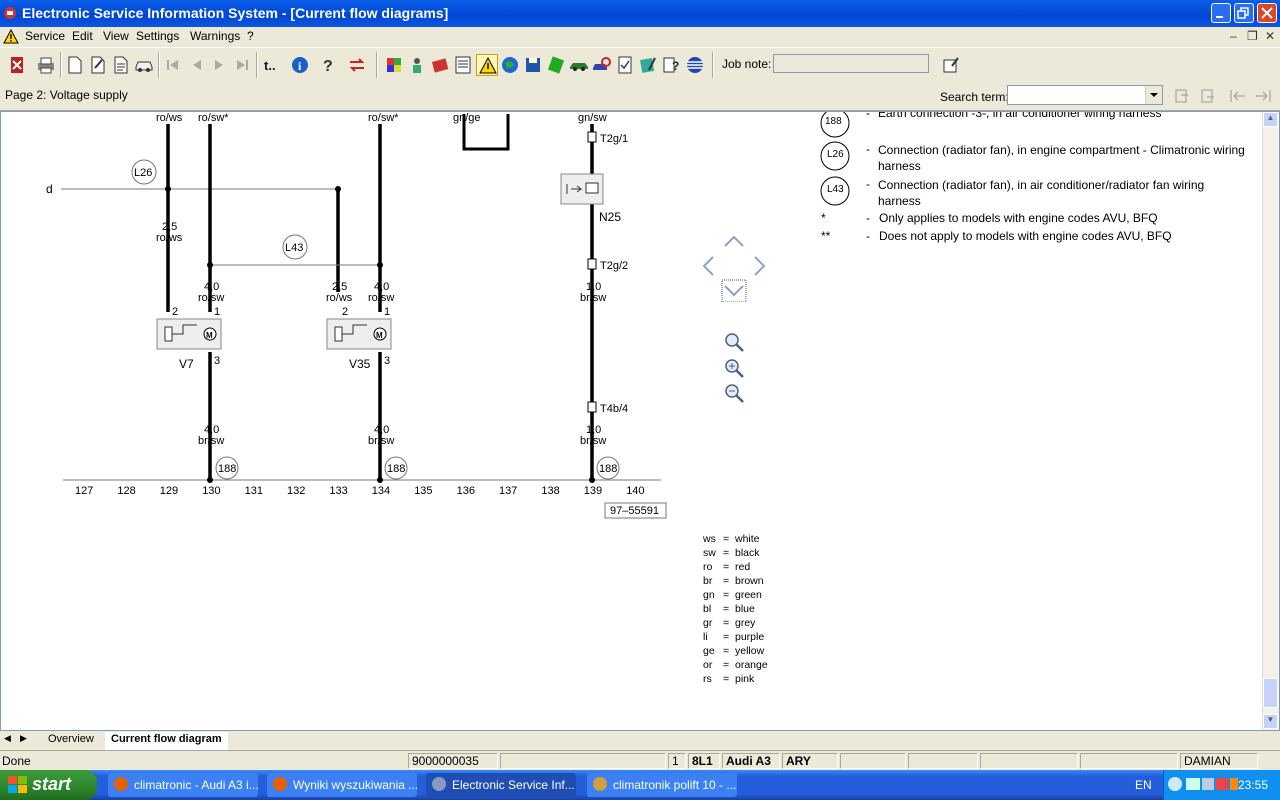  What do you see at coordinates (466, 491) in the screenshot?
I see `track-number: 136` at bounding box center [466, 491].